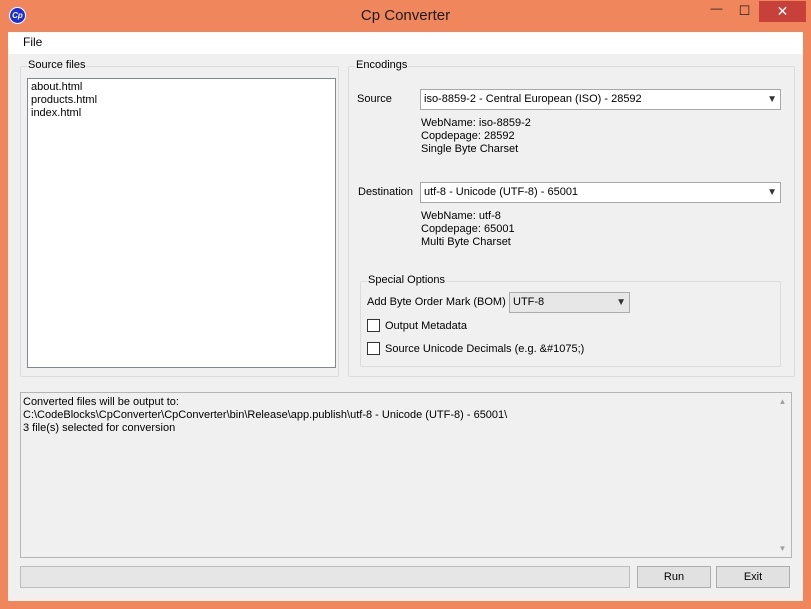  What do you see at coordinates (181, 113) in the screenshot?
I see `list-item: index.html` at bounding box center [181, 113].